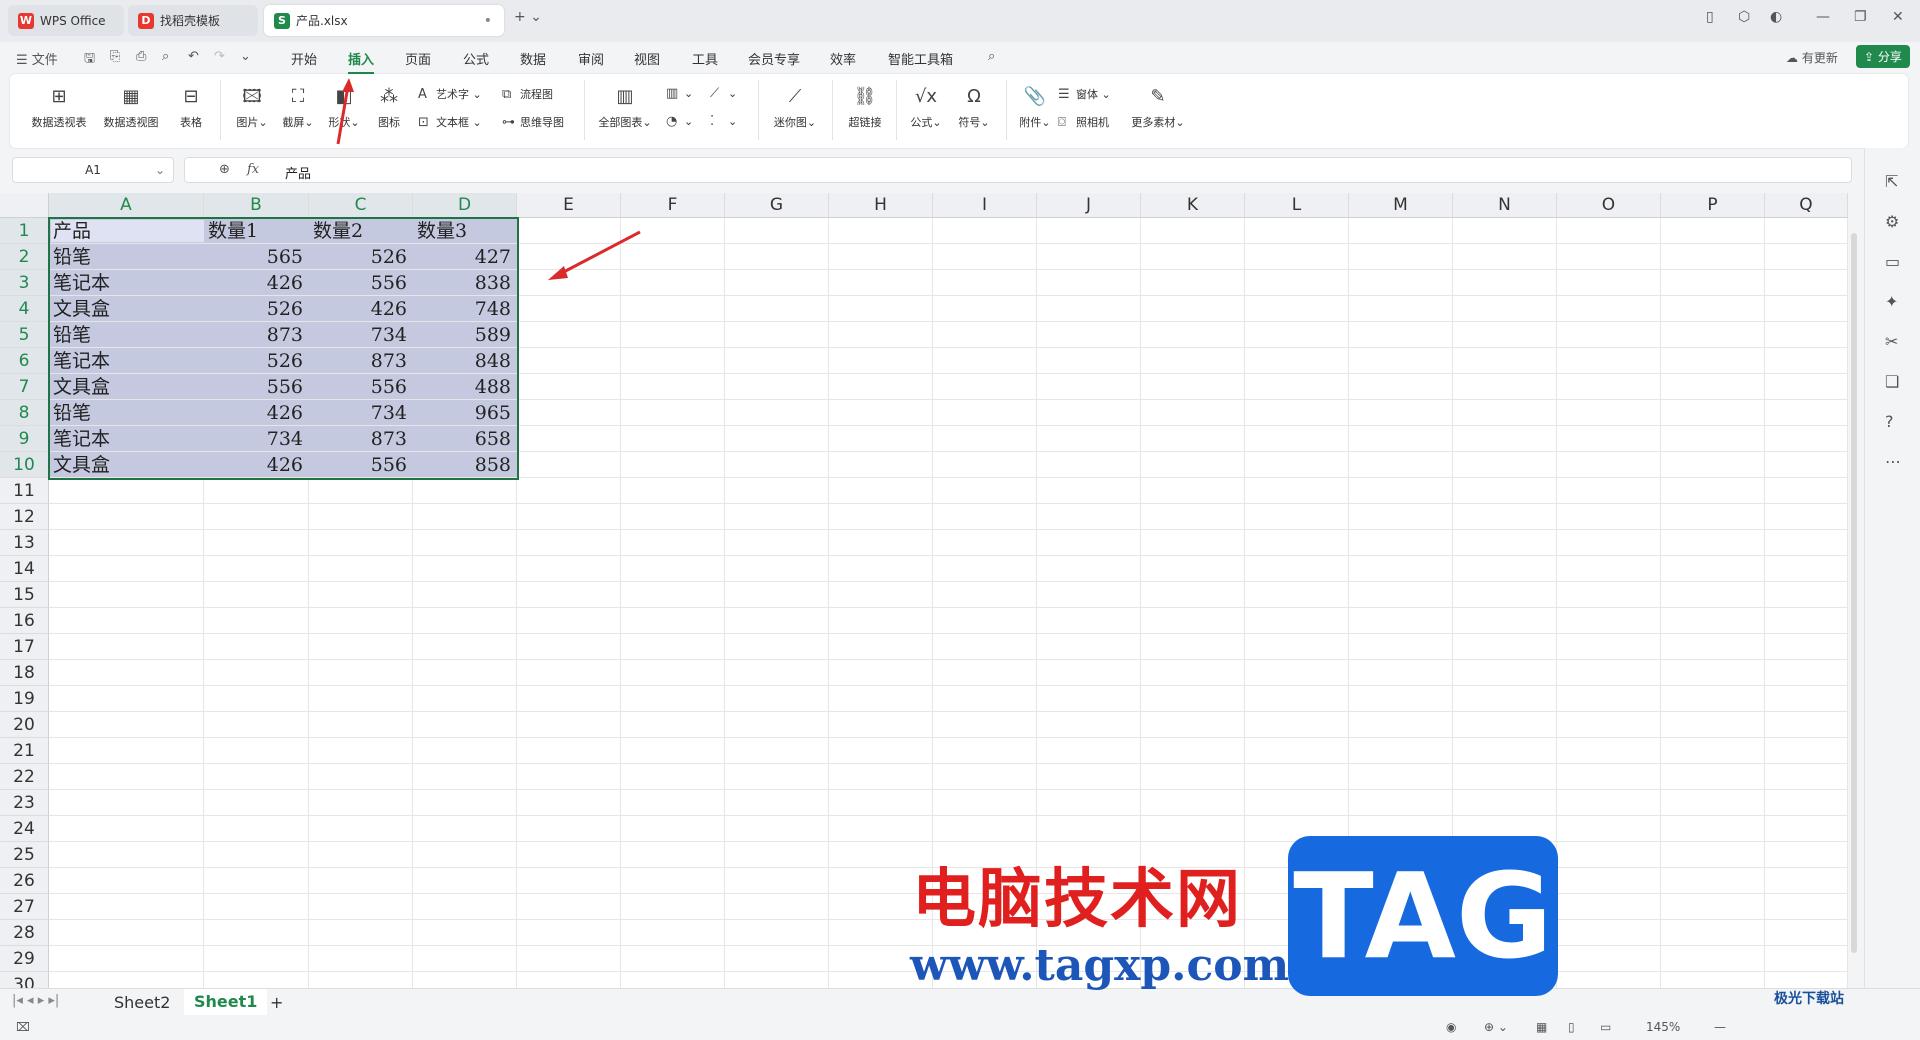 This screenshot has height=1040, width=1920. I want to click on select-icon: ⇱, so click(1891, 181).